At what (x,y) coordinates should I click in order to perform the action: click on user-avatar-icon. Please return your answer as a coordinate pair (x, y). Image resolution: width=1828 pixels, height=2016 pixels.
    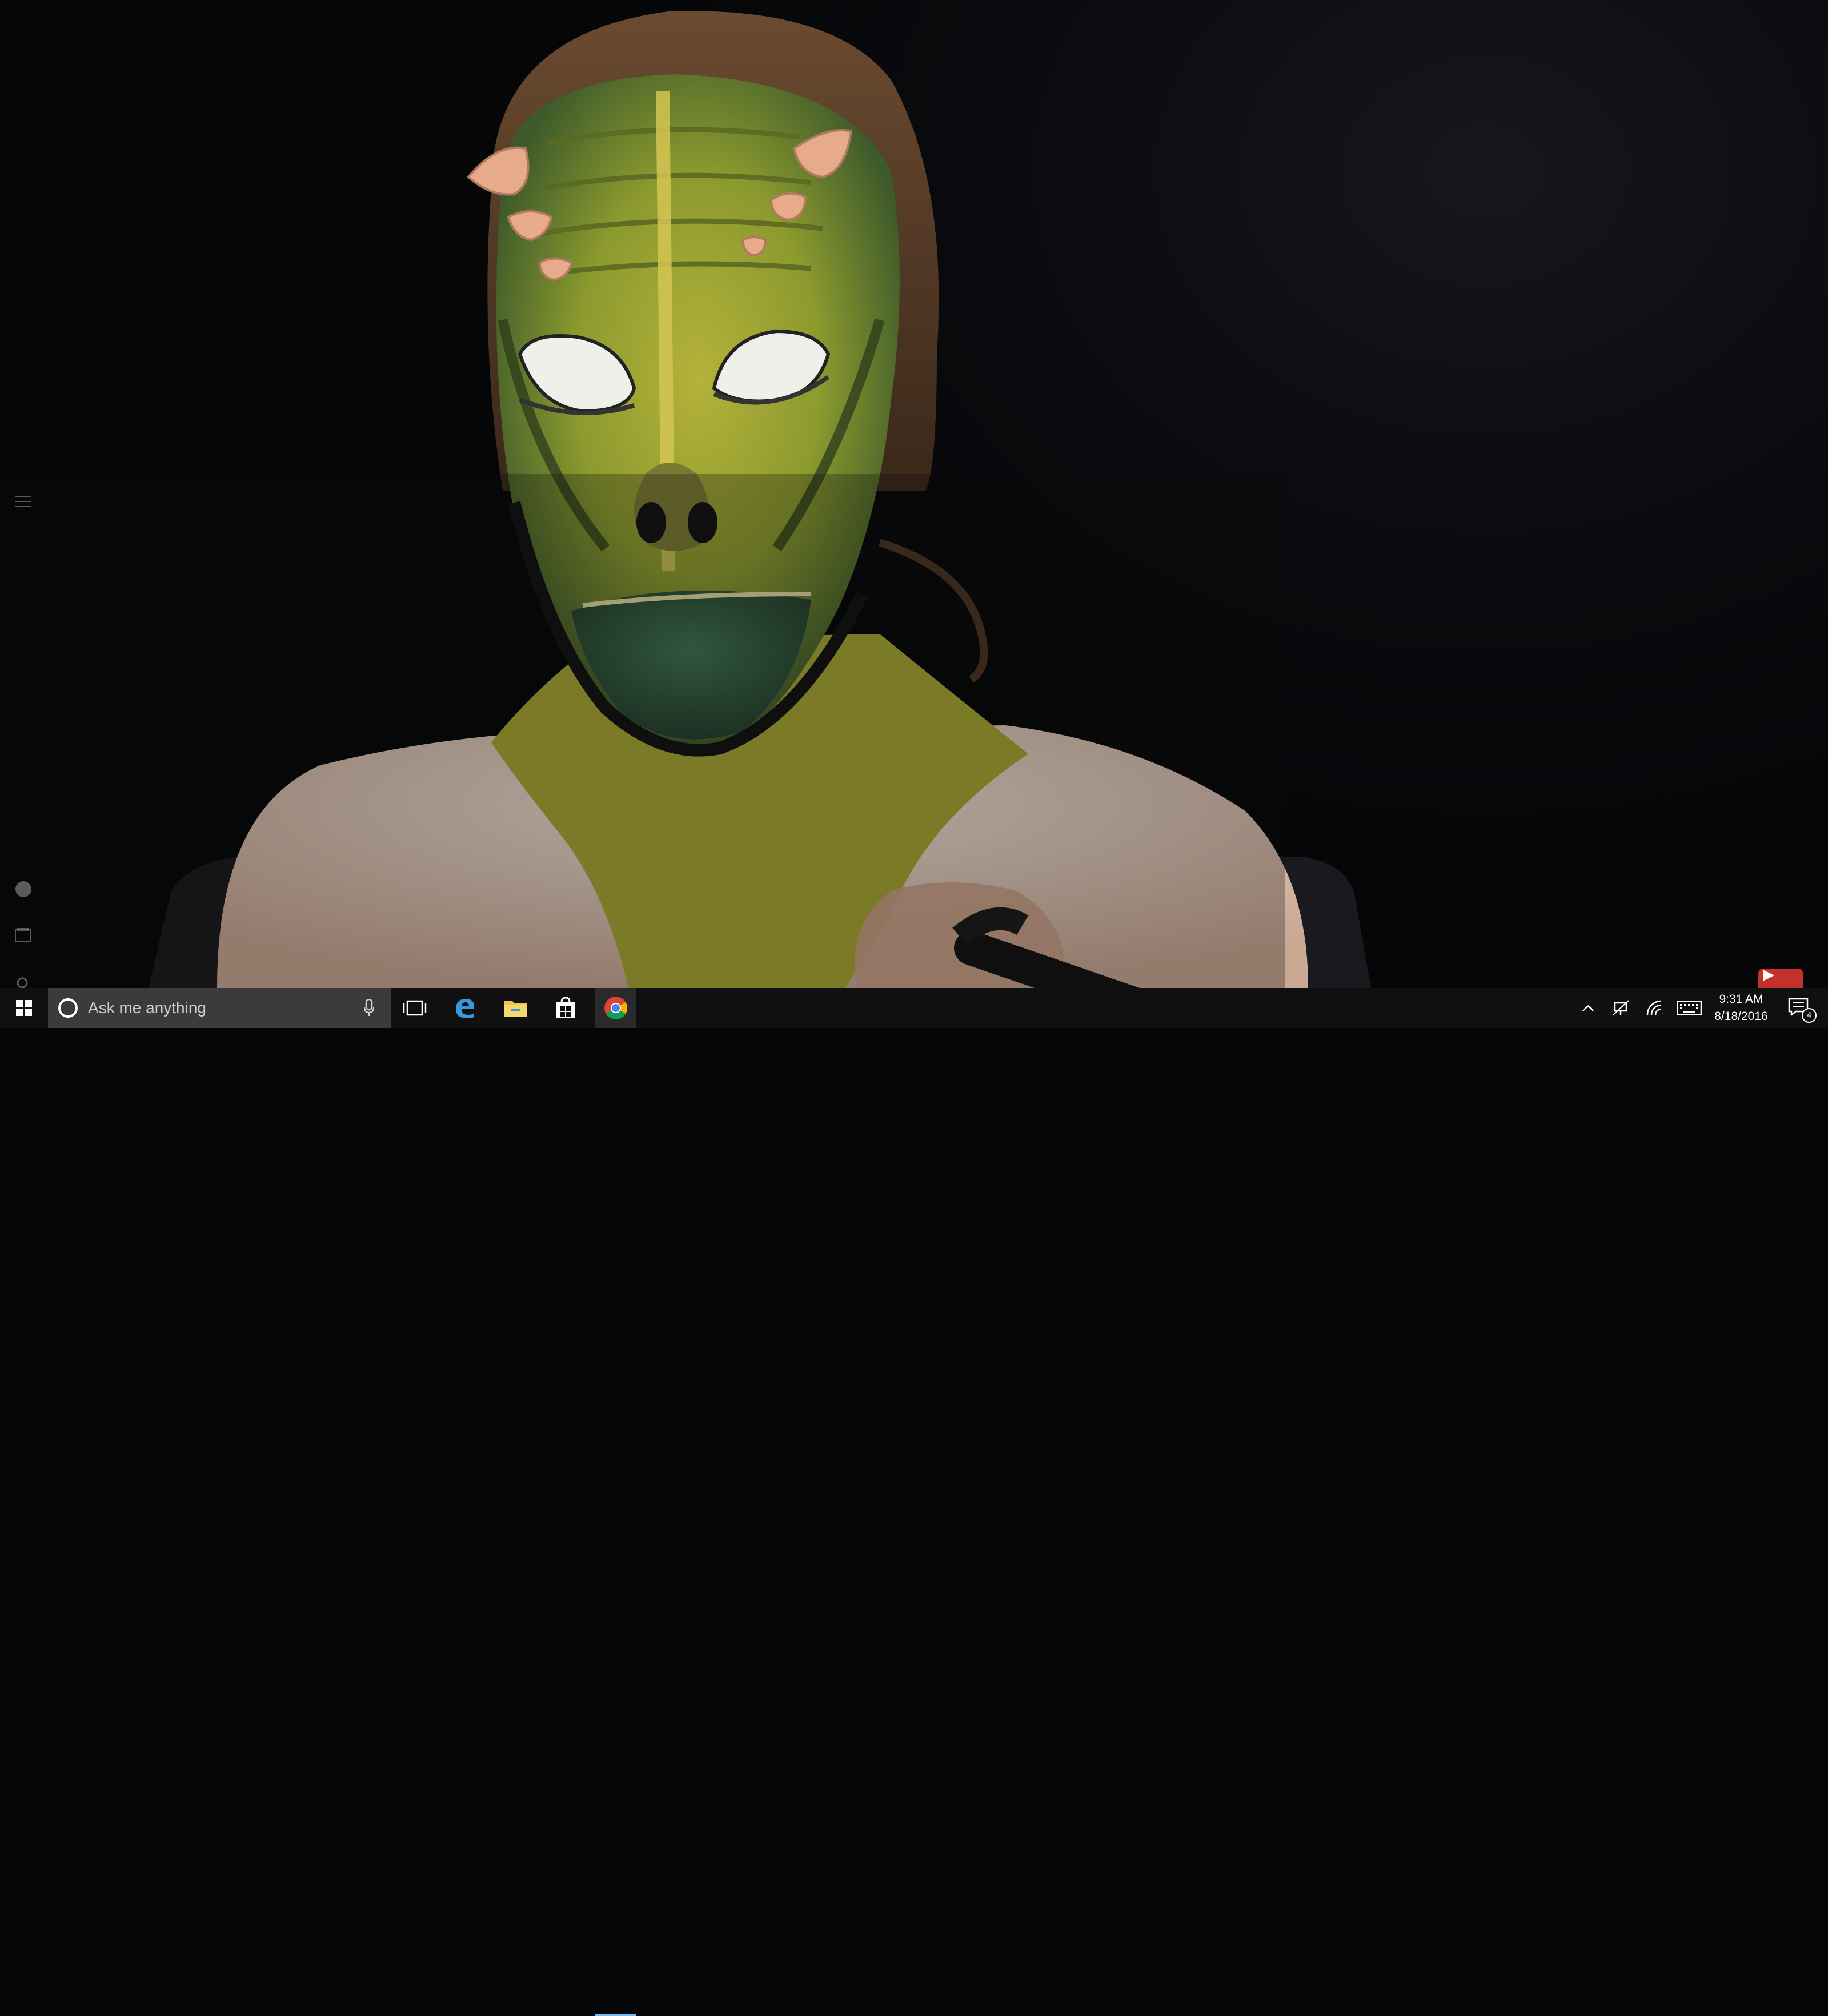
    Looking at the image, I should click on (23, 889).